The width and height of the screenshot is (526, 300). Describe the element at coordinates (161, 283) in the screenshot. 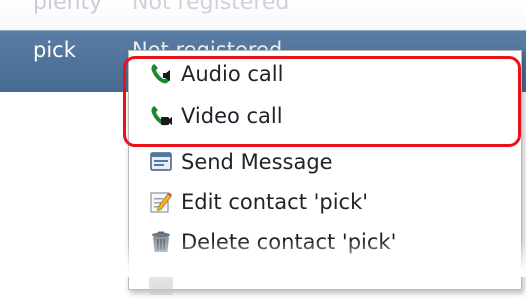

I see `partial-icon` at that location.